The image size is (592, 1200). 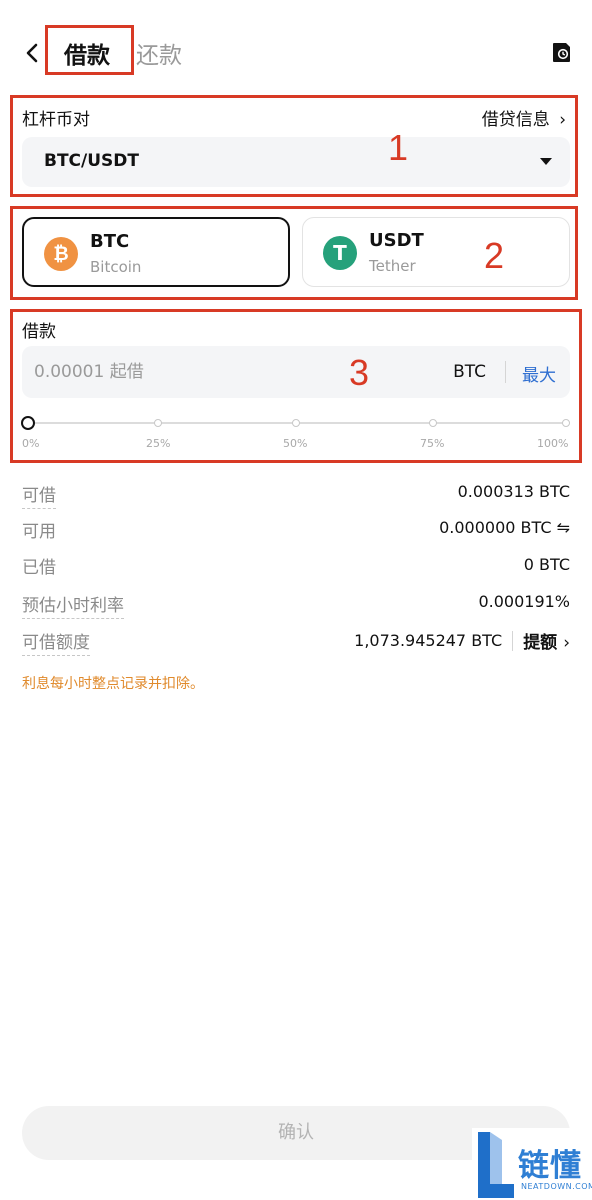 What do you see at coordinates (56, 120) in the screenshot?
I see `pair-label: 杠杆币对` at bounding box center [56, 120].